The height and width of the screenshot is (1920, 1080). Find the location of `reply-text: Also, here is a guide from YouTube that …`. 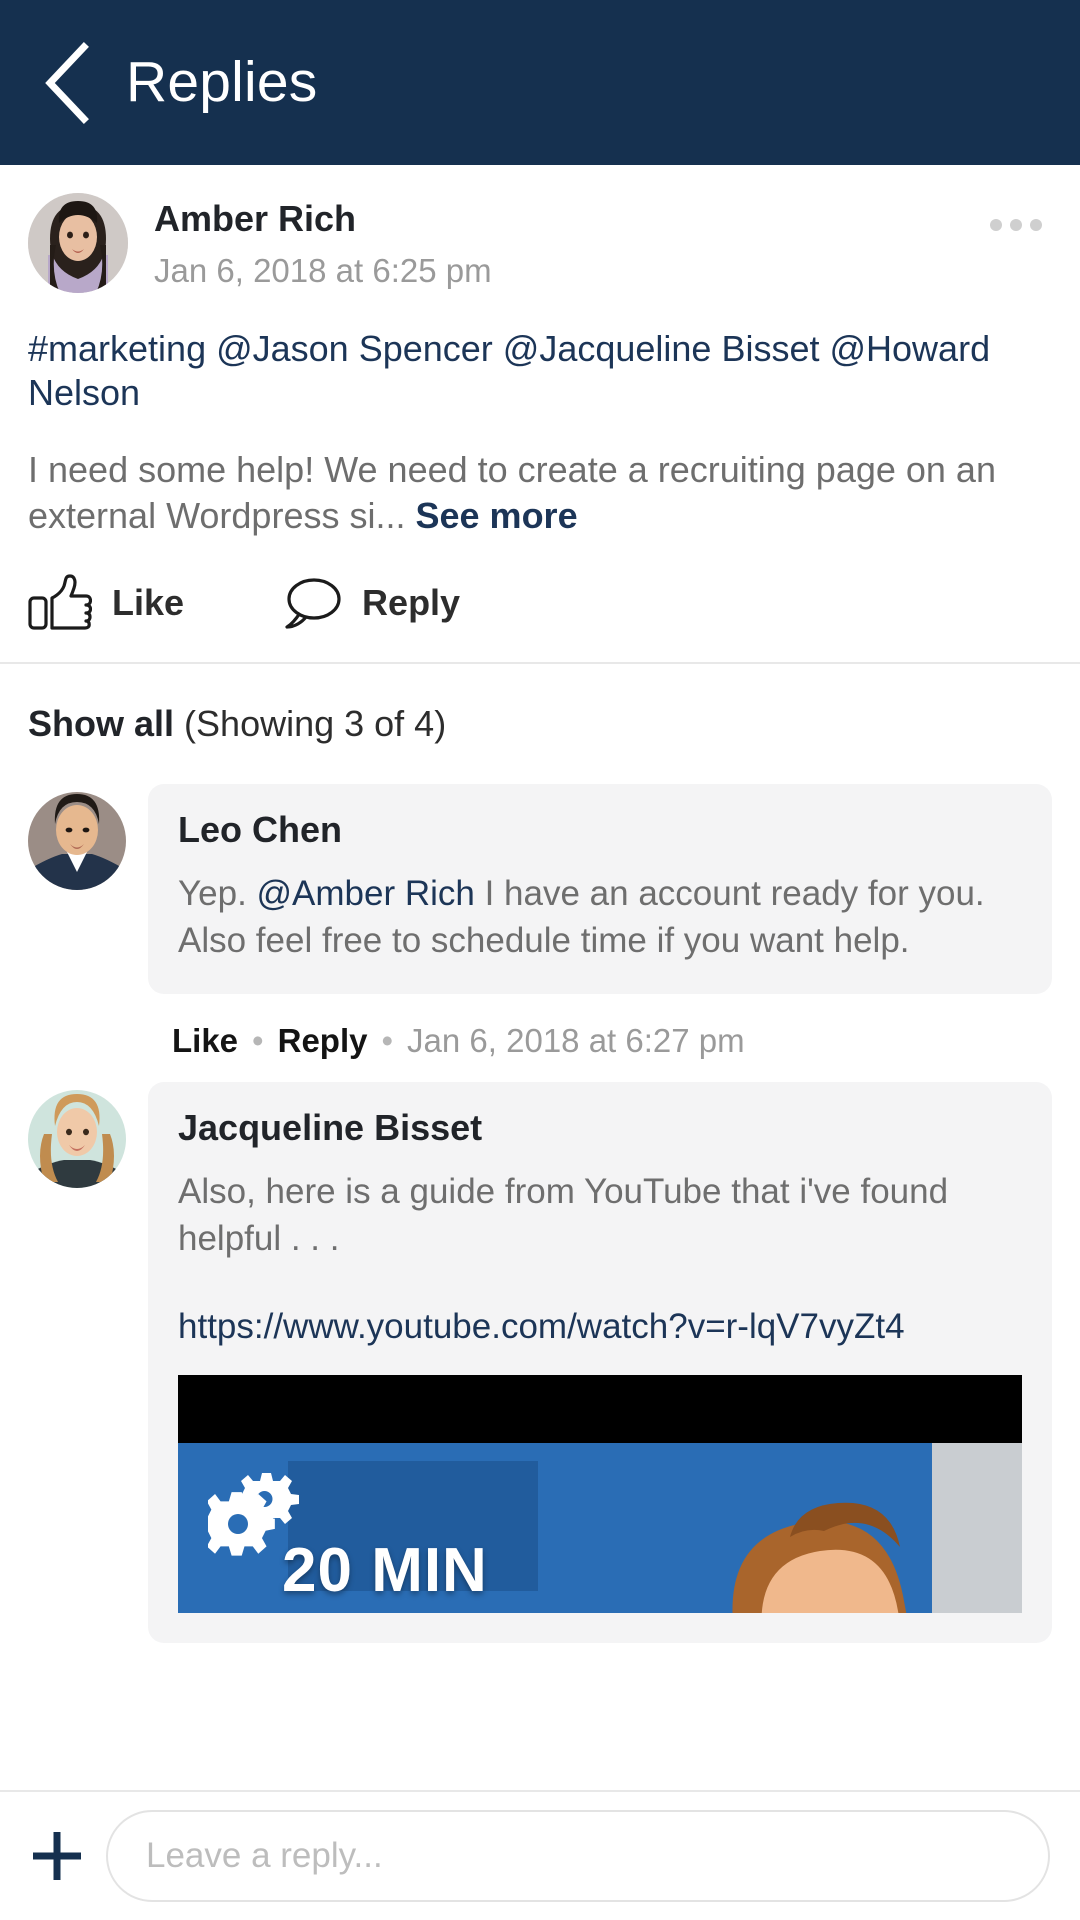

reply-text: Also, here is a guide from YouTube that … is located at coordinates (563, 1215).